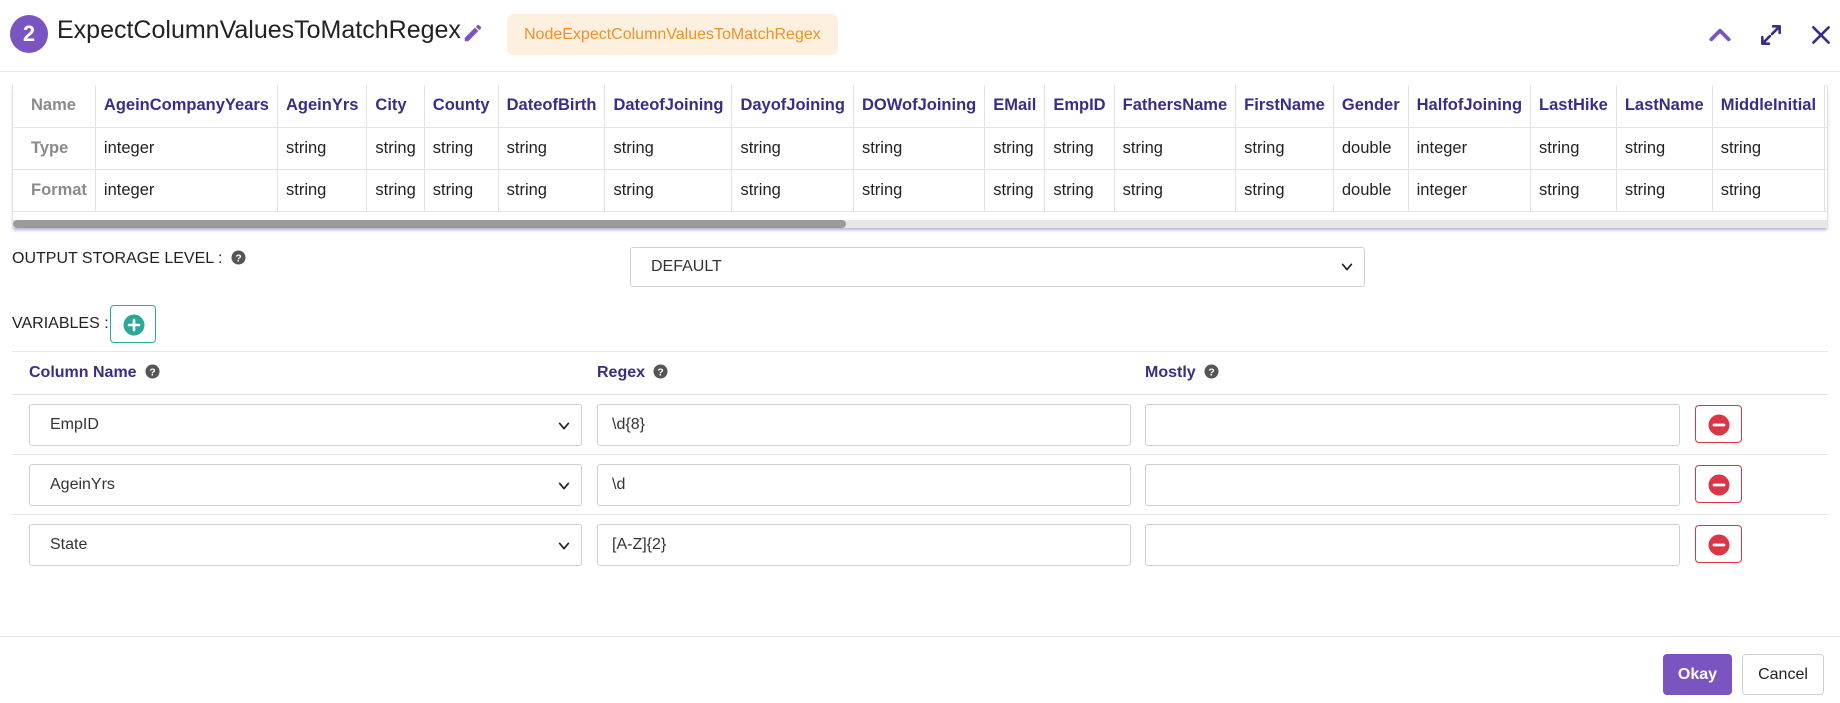  What do you see at coordinates (1182, 373) in the screenshot?
I see `mostly-header: Mostly ?` at bounding box center [1182, 373].